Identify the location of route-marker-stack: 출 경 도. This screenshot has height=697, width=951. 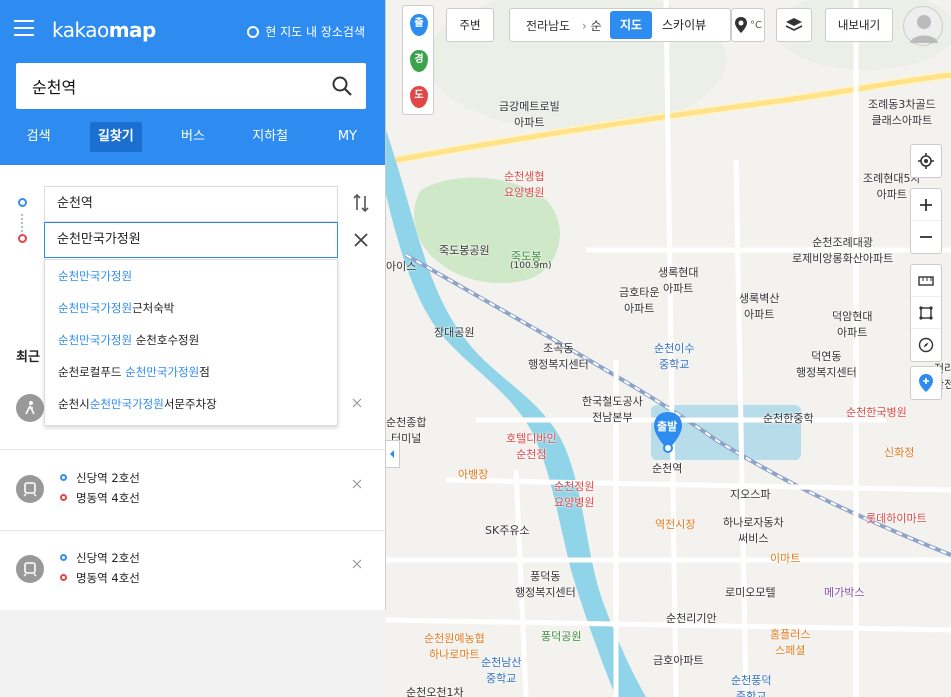
(418, 60).